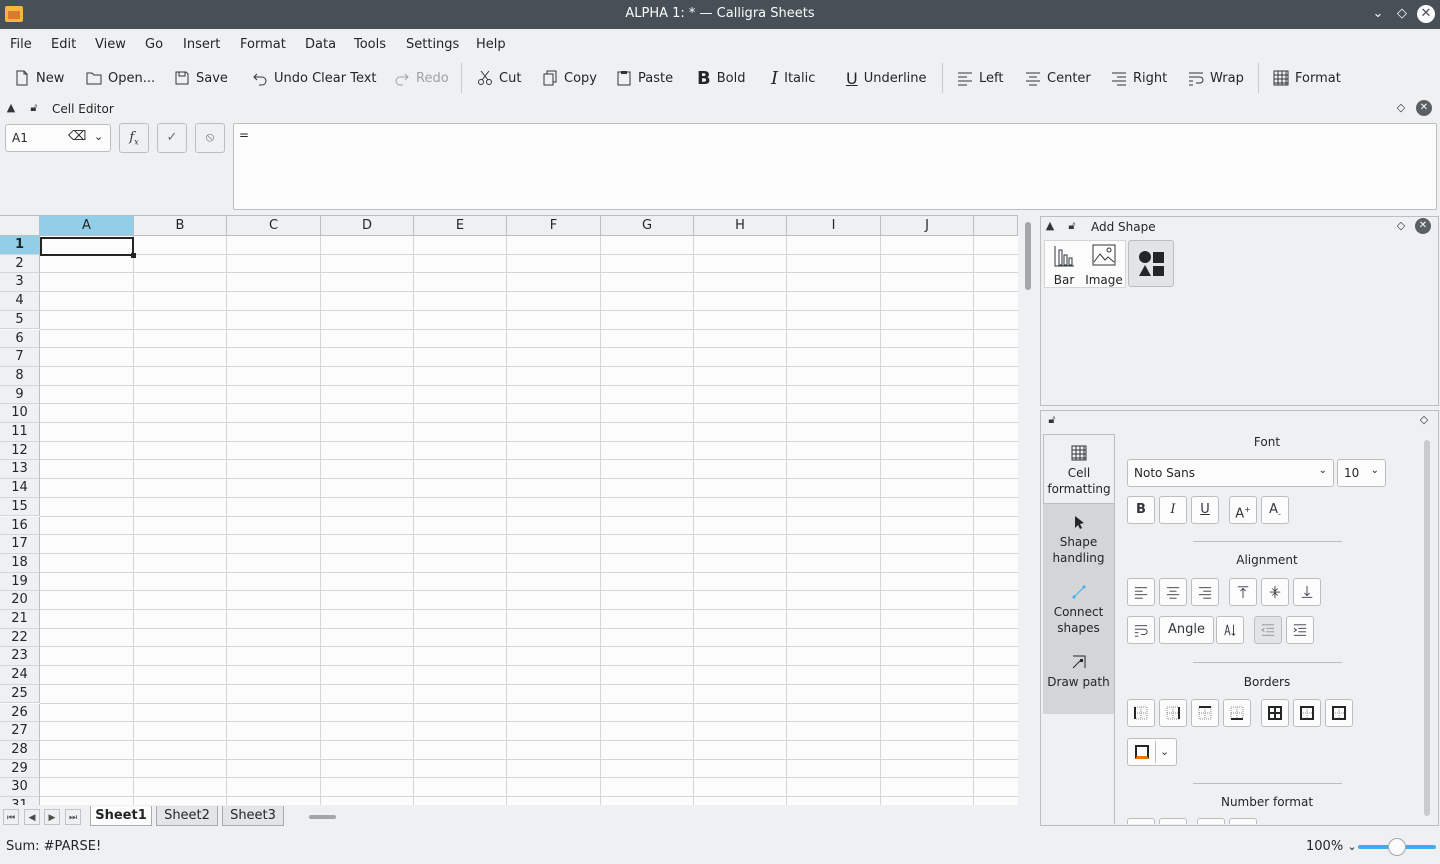  What do you see at coordinates (73, 817) in the screenshot?
I see `last-sheet-icon: ⏭` at bounding box center [73, 817].